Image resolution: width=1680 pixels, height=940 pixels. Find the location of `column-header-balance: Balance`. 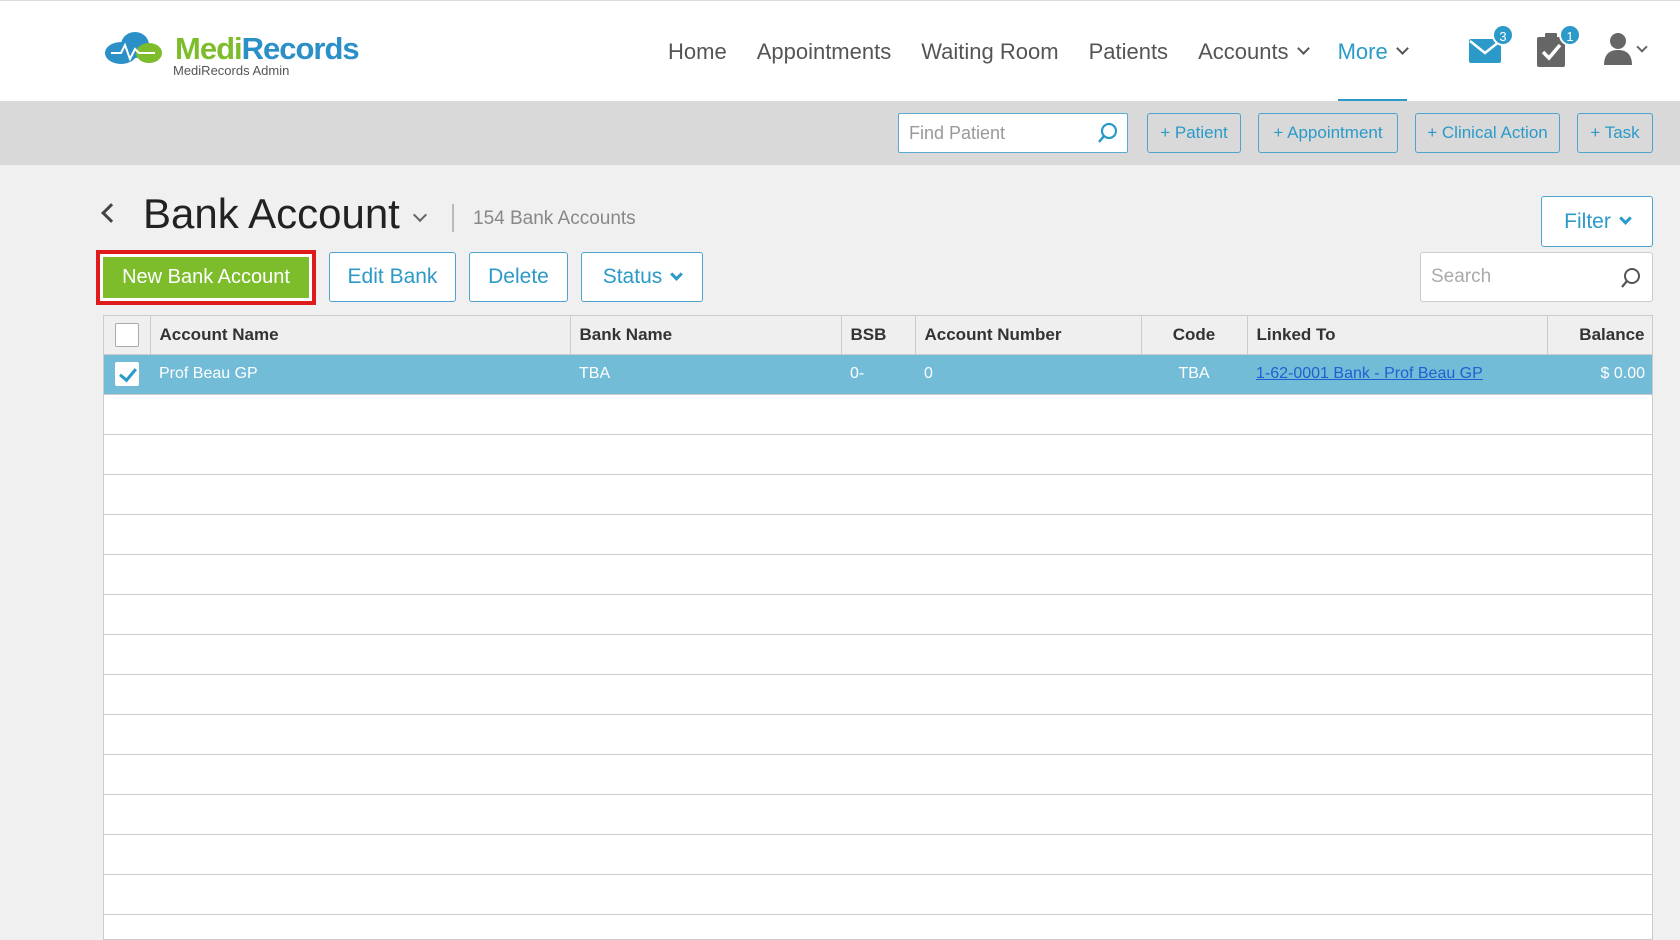

column-header-balance: Balance is located at coordinates (1599, 335).